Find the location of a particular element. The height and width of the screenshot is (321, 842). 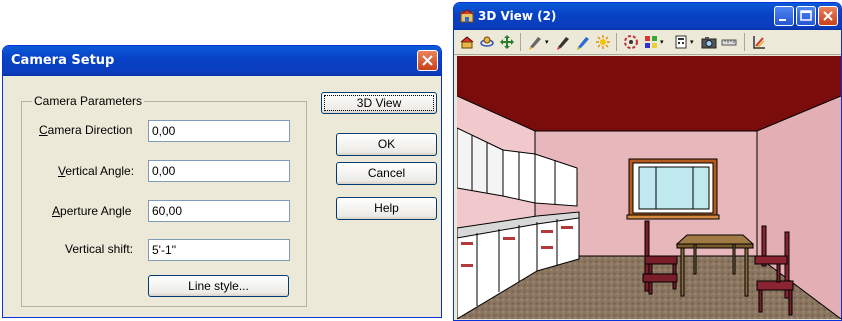

ok-button: OK is located at coordinates (386, 144).